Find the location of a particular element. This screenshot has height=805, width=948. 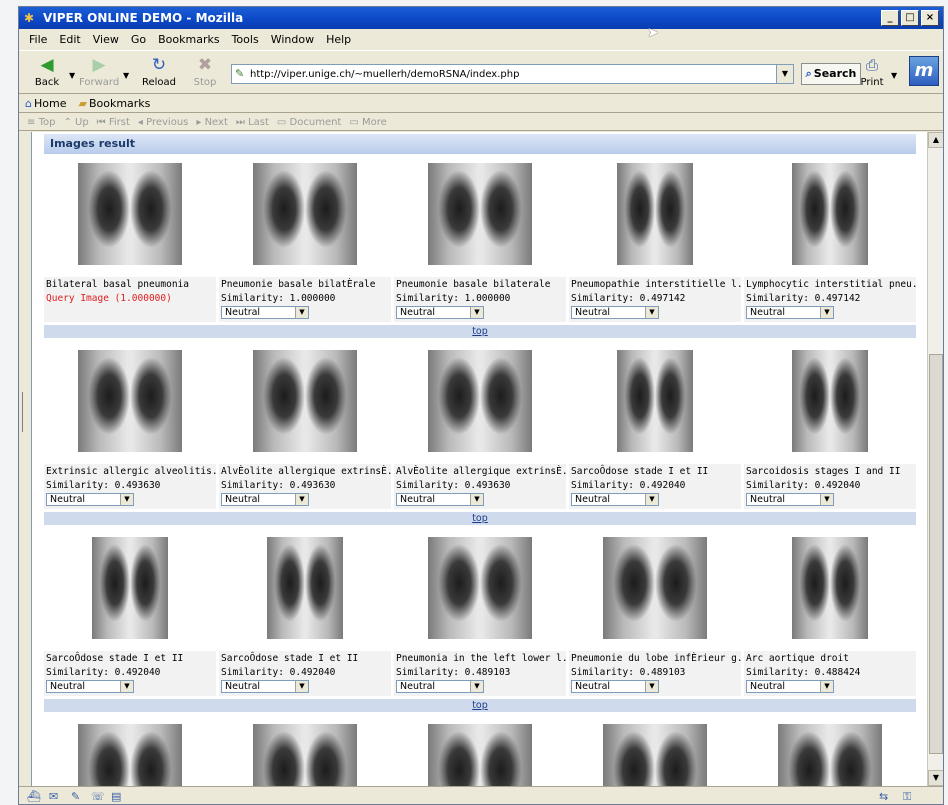

vertical-scrollbar: ▲ ▼ is located at coordinates (935, 459).